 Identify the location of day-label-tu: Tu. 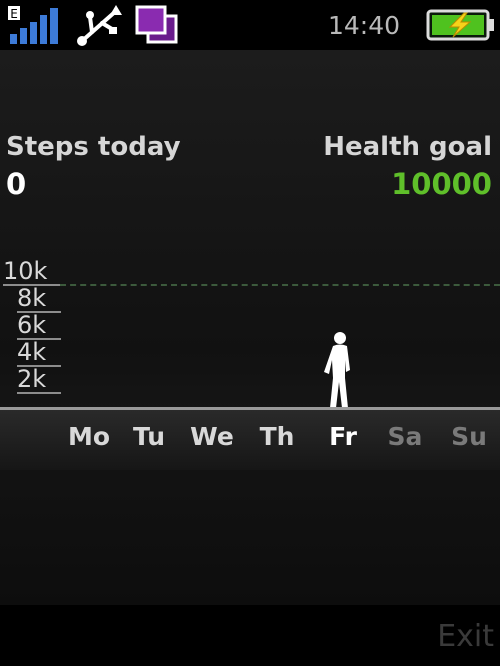
(149, 436).